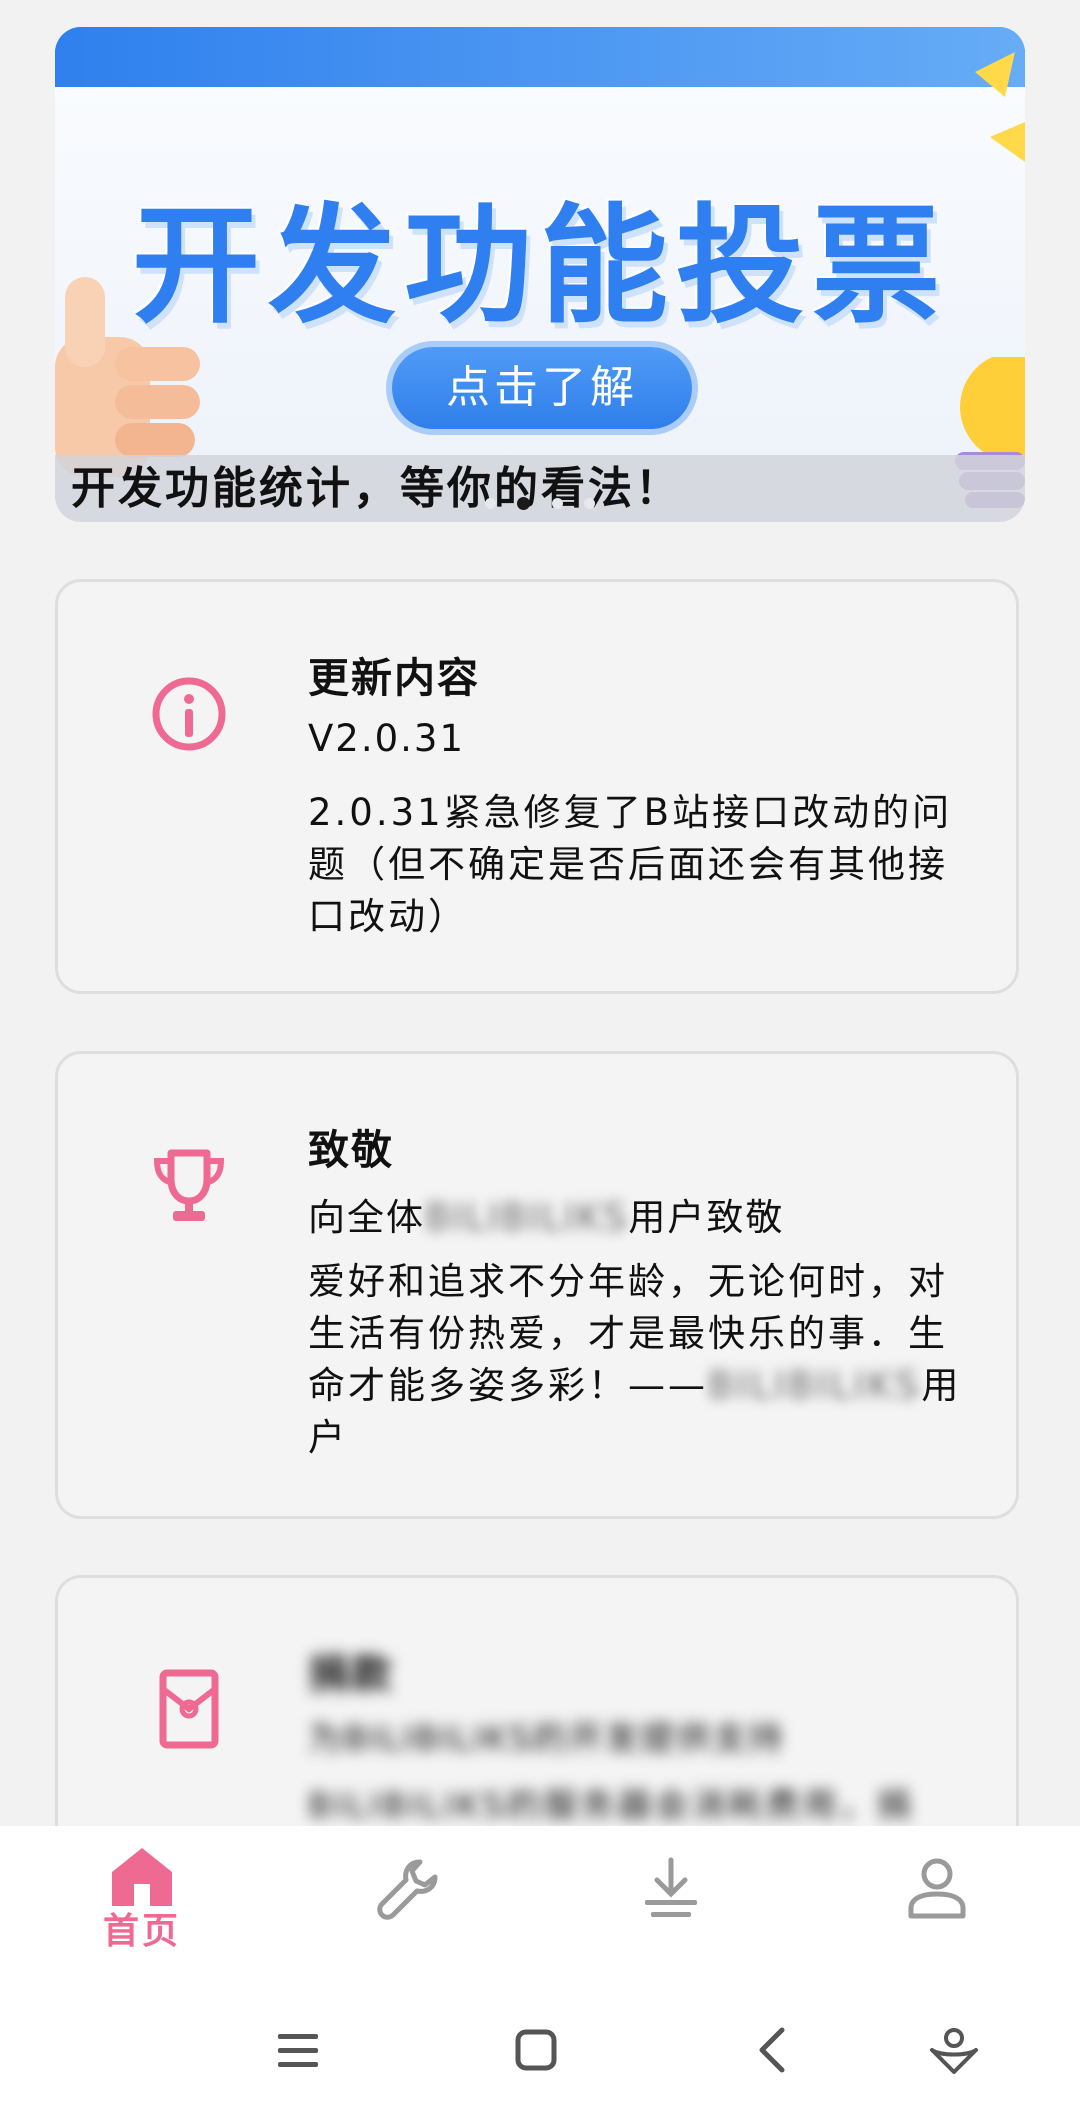 The height and width of the screenshot is (2112, 1080). I want to click on nav-profile, so click(937, 1906).